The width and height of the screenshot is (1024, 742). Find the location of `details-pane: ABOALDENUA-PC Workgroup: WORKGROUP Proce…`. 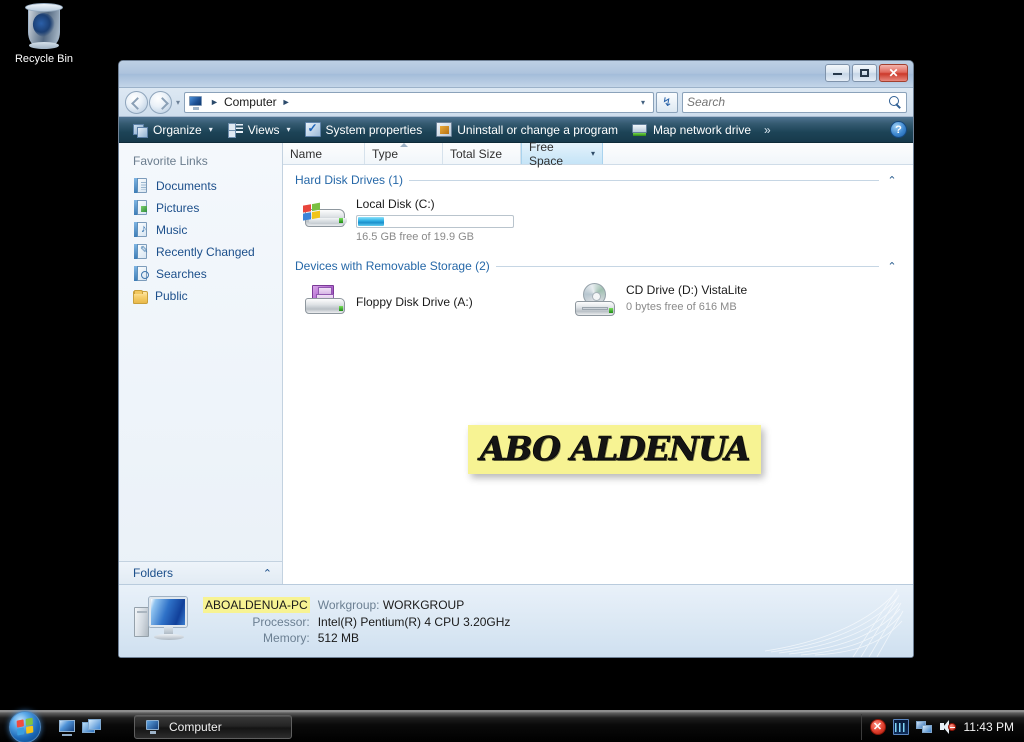

details-pane: ABOALDENUA-PC Workgroup: WORKGROUP Proce… is located at coordinates (516, 620).